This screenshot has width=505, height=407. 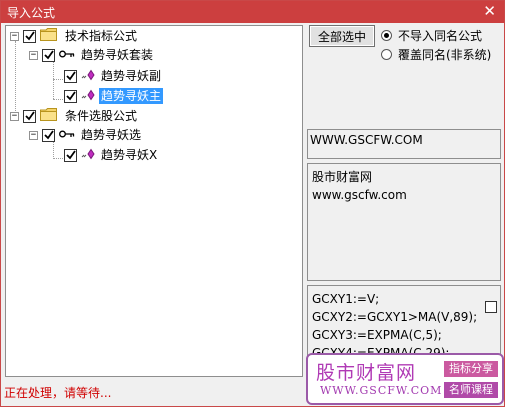 What do you see at coordinates (129, 155) in the screenshot?
I see `node-label: 趋势寻妖X` at bounding box center [129, 155].